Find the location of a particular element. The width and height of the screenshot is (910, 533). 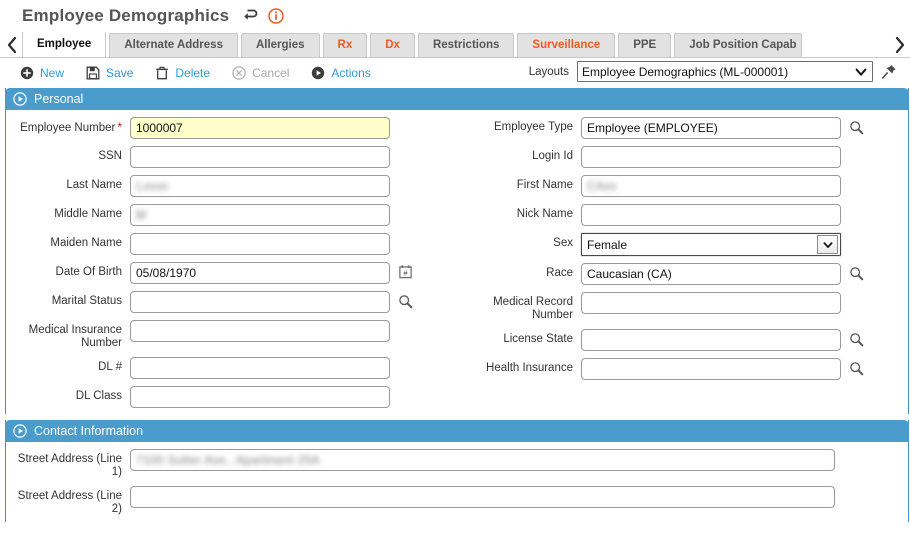

employee-type-label: Employee Type is located at coordinates (533, 127).